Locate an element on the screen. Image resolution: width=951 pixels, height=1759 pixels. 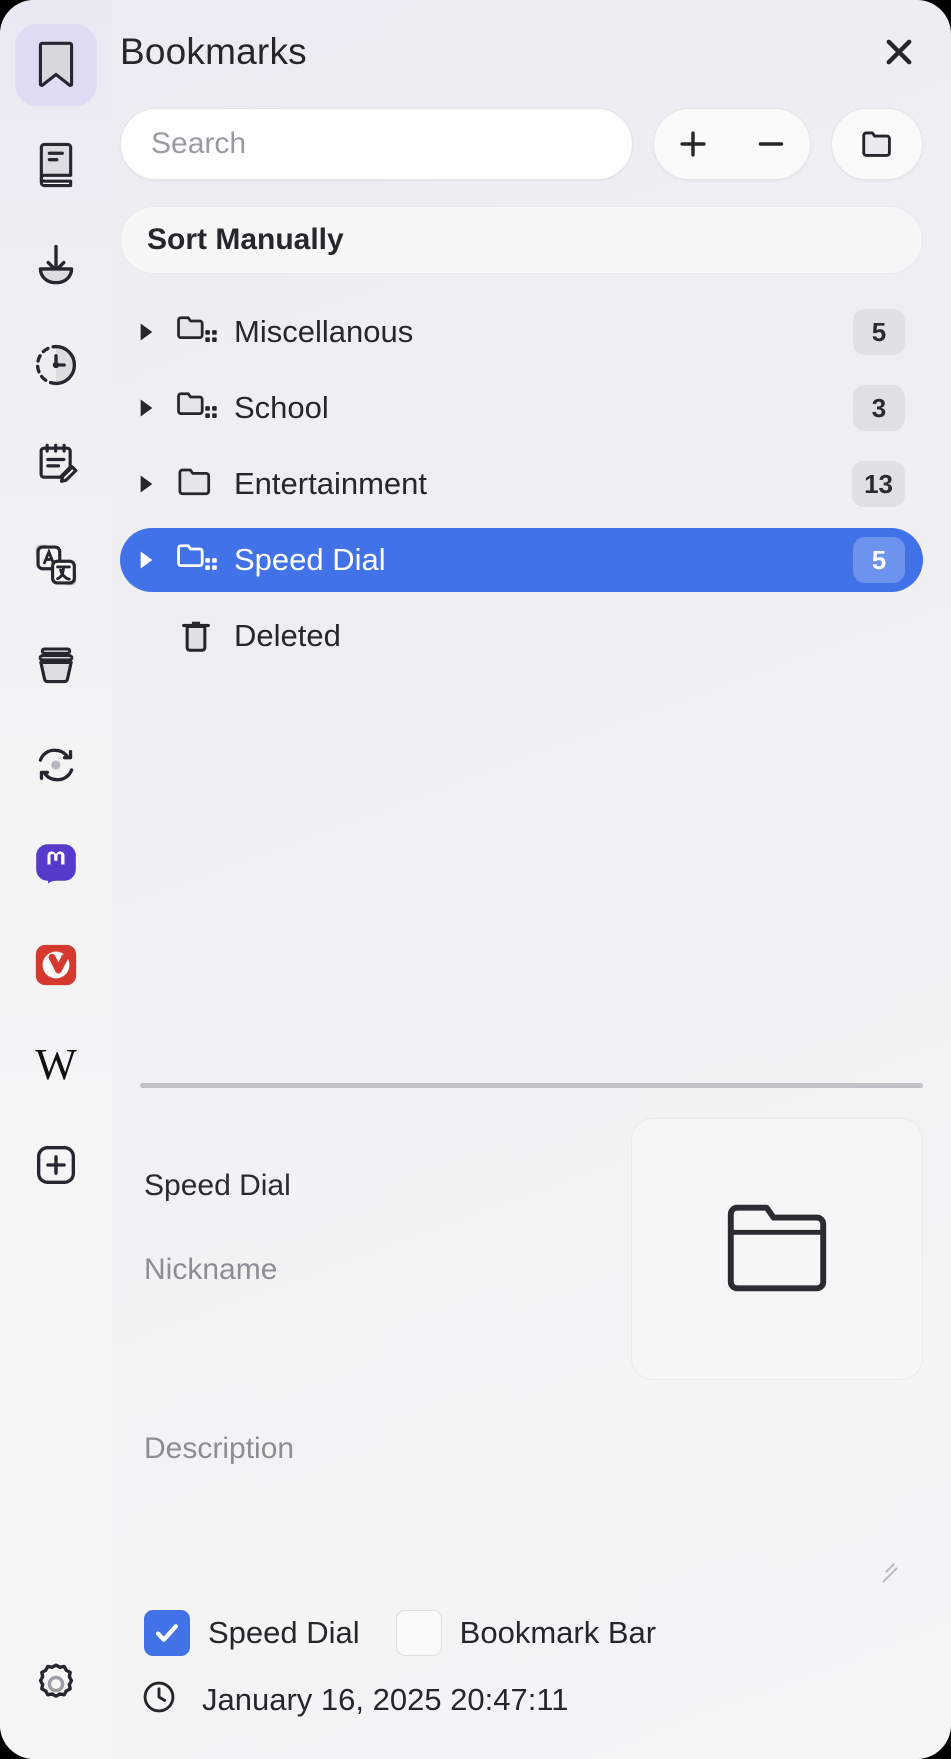
reading-list-icon is located at coordinates (56, 165).